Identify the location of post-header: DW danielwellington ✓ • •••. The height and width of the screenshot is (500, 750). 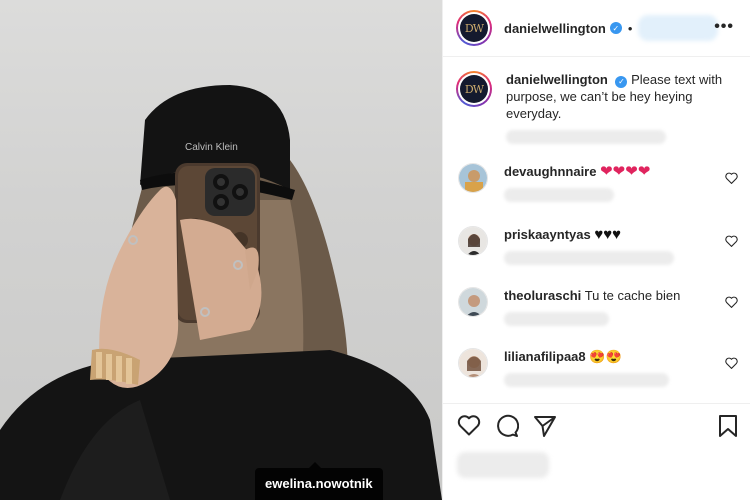
(596, 28).